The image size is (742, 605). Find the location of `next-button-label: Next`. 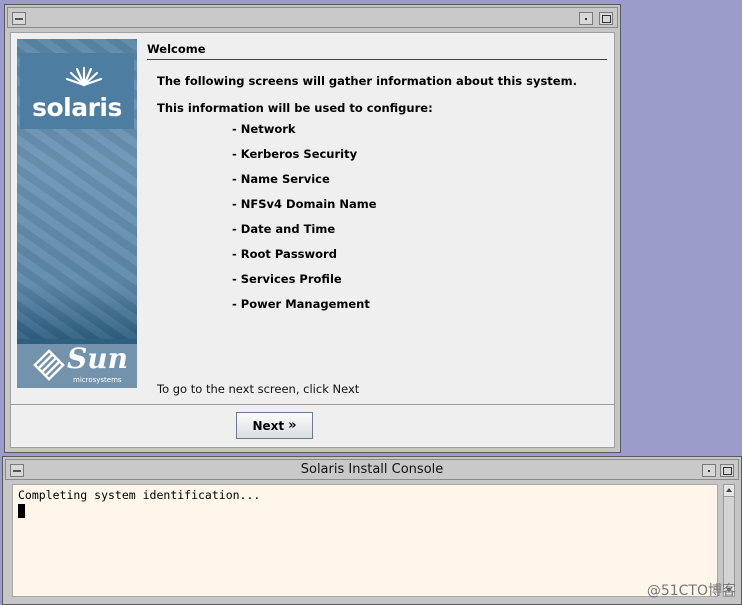

next-button-label: Next is located at coordinates (268, 425).